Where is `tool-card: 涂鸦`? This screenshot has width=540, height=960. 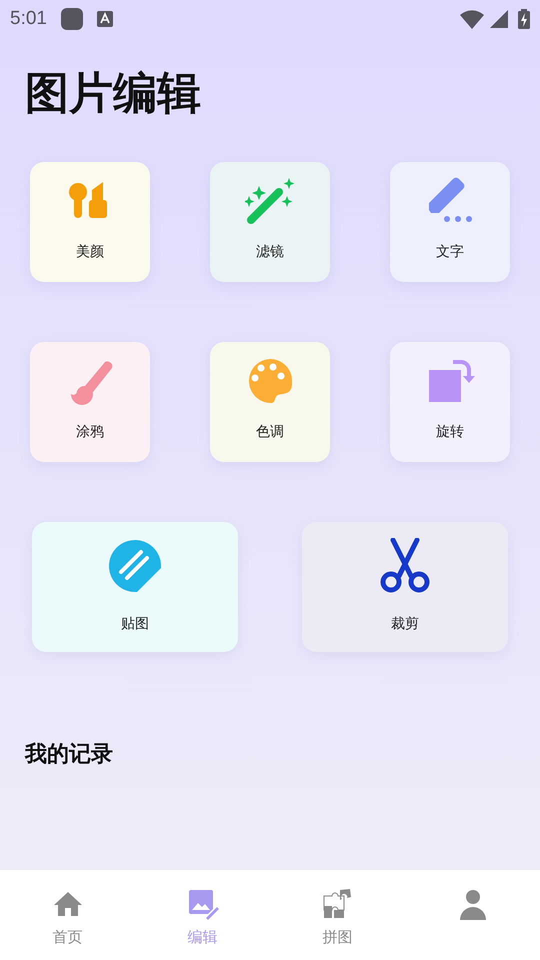
tool-card: 涂鸦 is located at coordinates (90, 402).